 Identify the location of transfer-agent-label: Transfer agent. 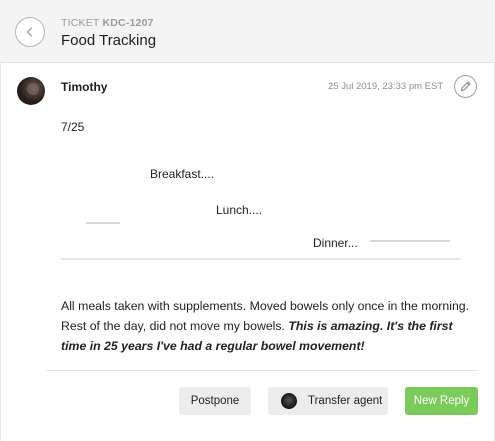
(345, 401).